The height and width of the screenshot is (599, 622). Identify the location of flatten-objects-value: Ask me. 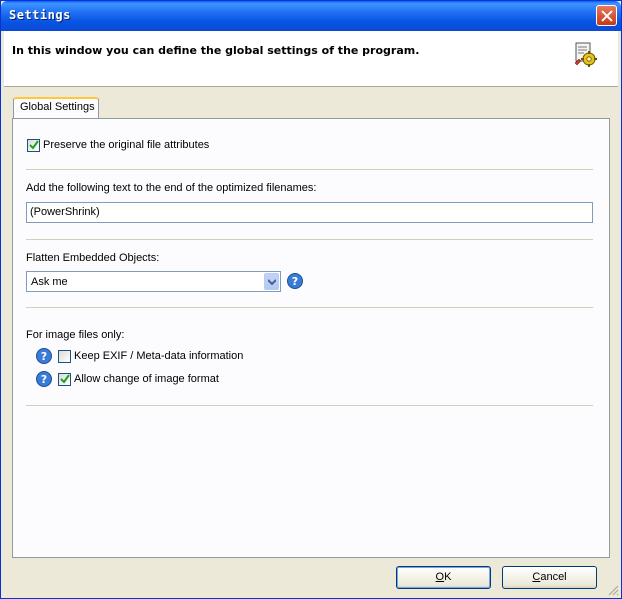
(49, 282).